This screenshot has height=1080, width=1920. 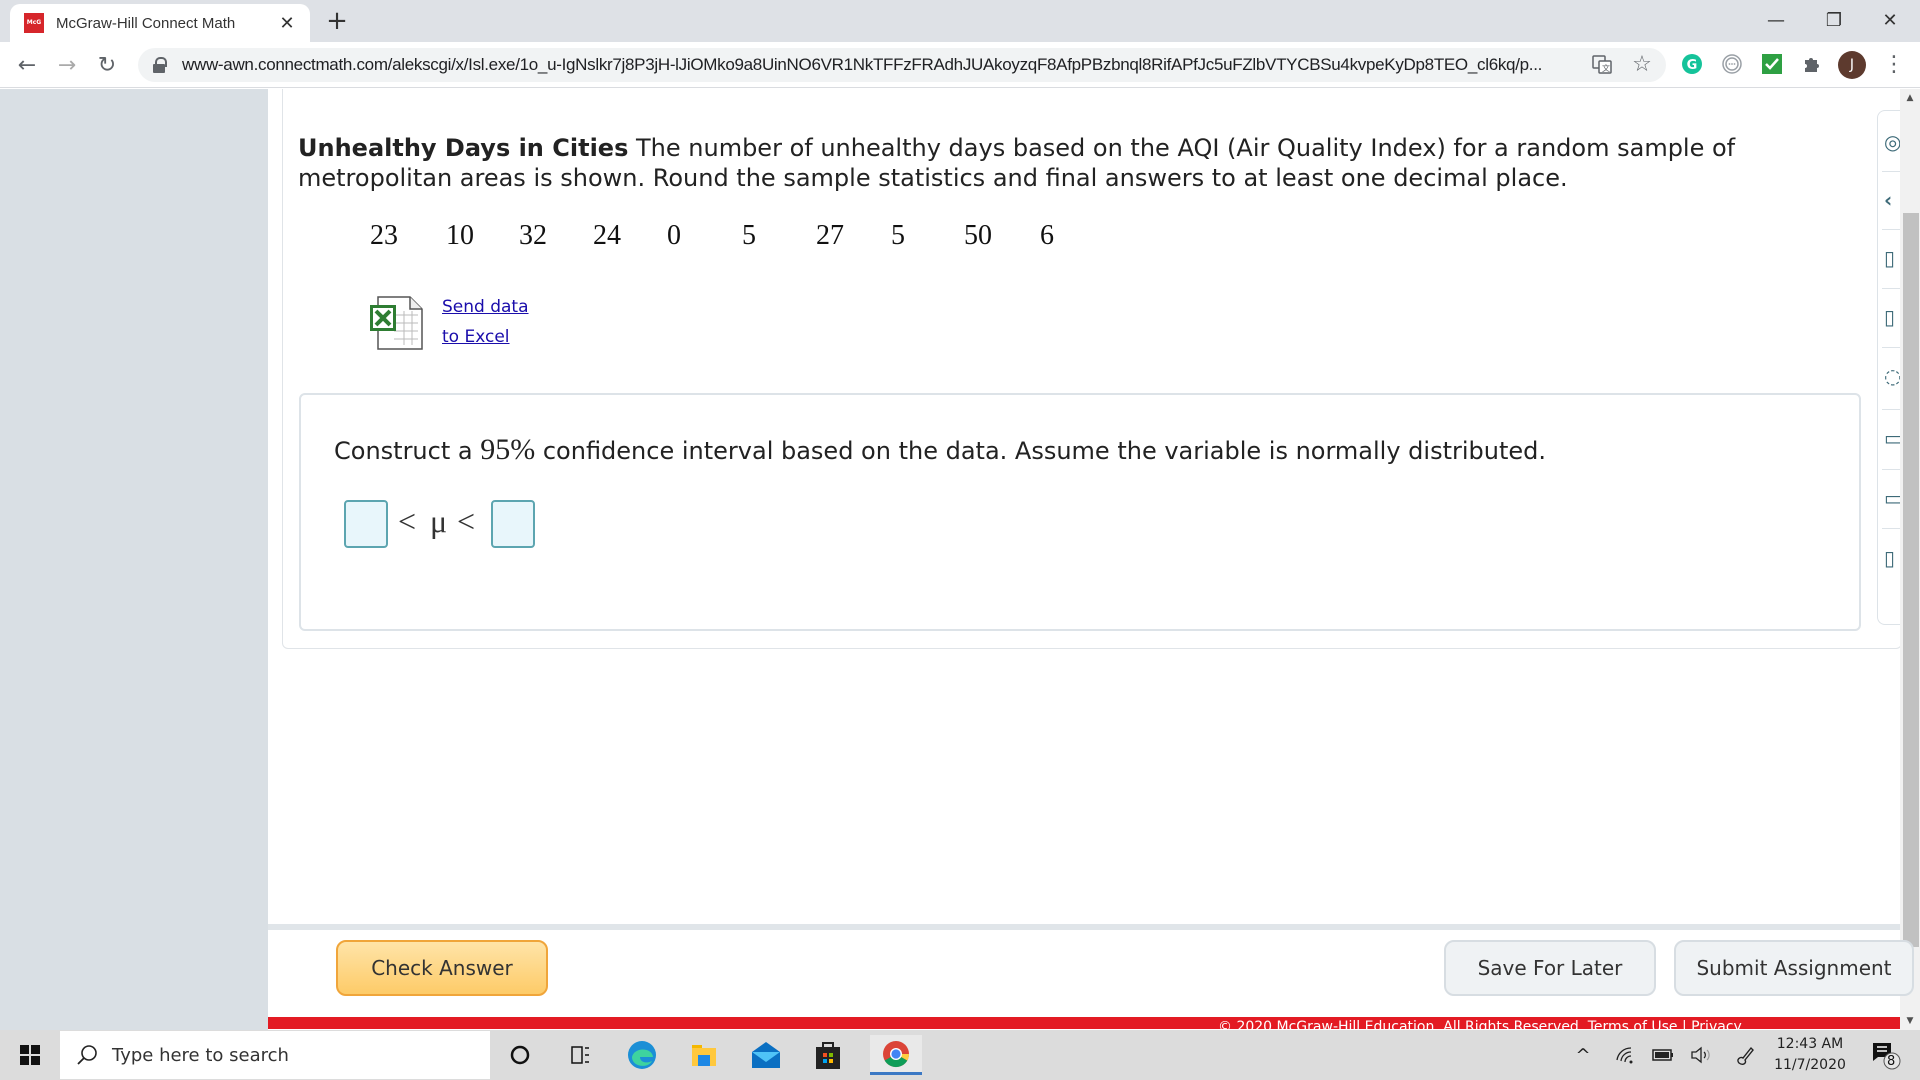 I want to click on check-answer-button: Check Answer, so click(x=442, y=968).